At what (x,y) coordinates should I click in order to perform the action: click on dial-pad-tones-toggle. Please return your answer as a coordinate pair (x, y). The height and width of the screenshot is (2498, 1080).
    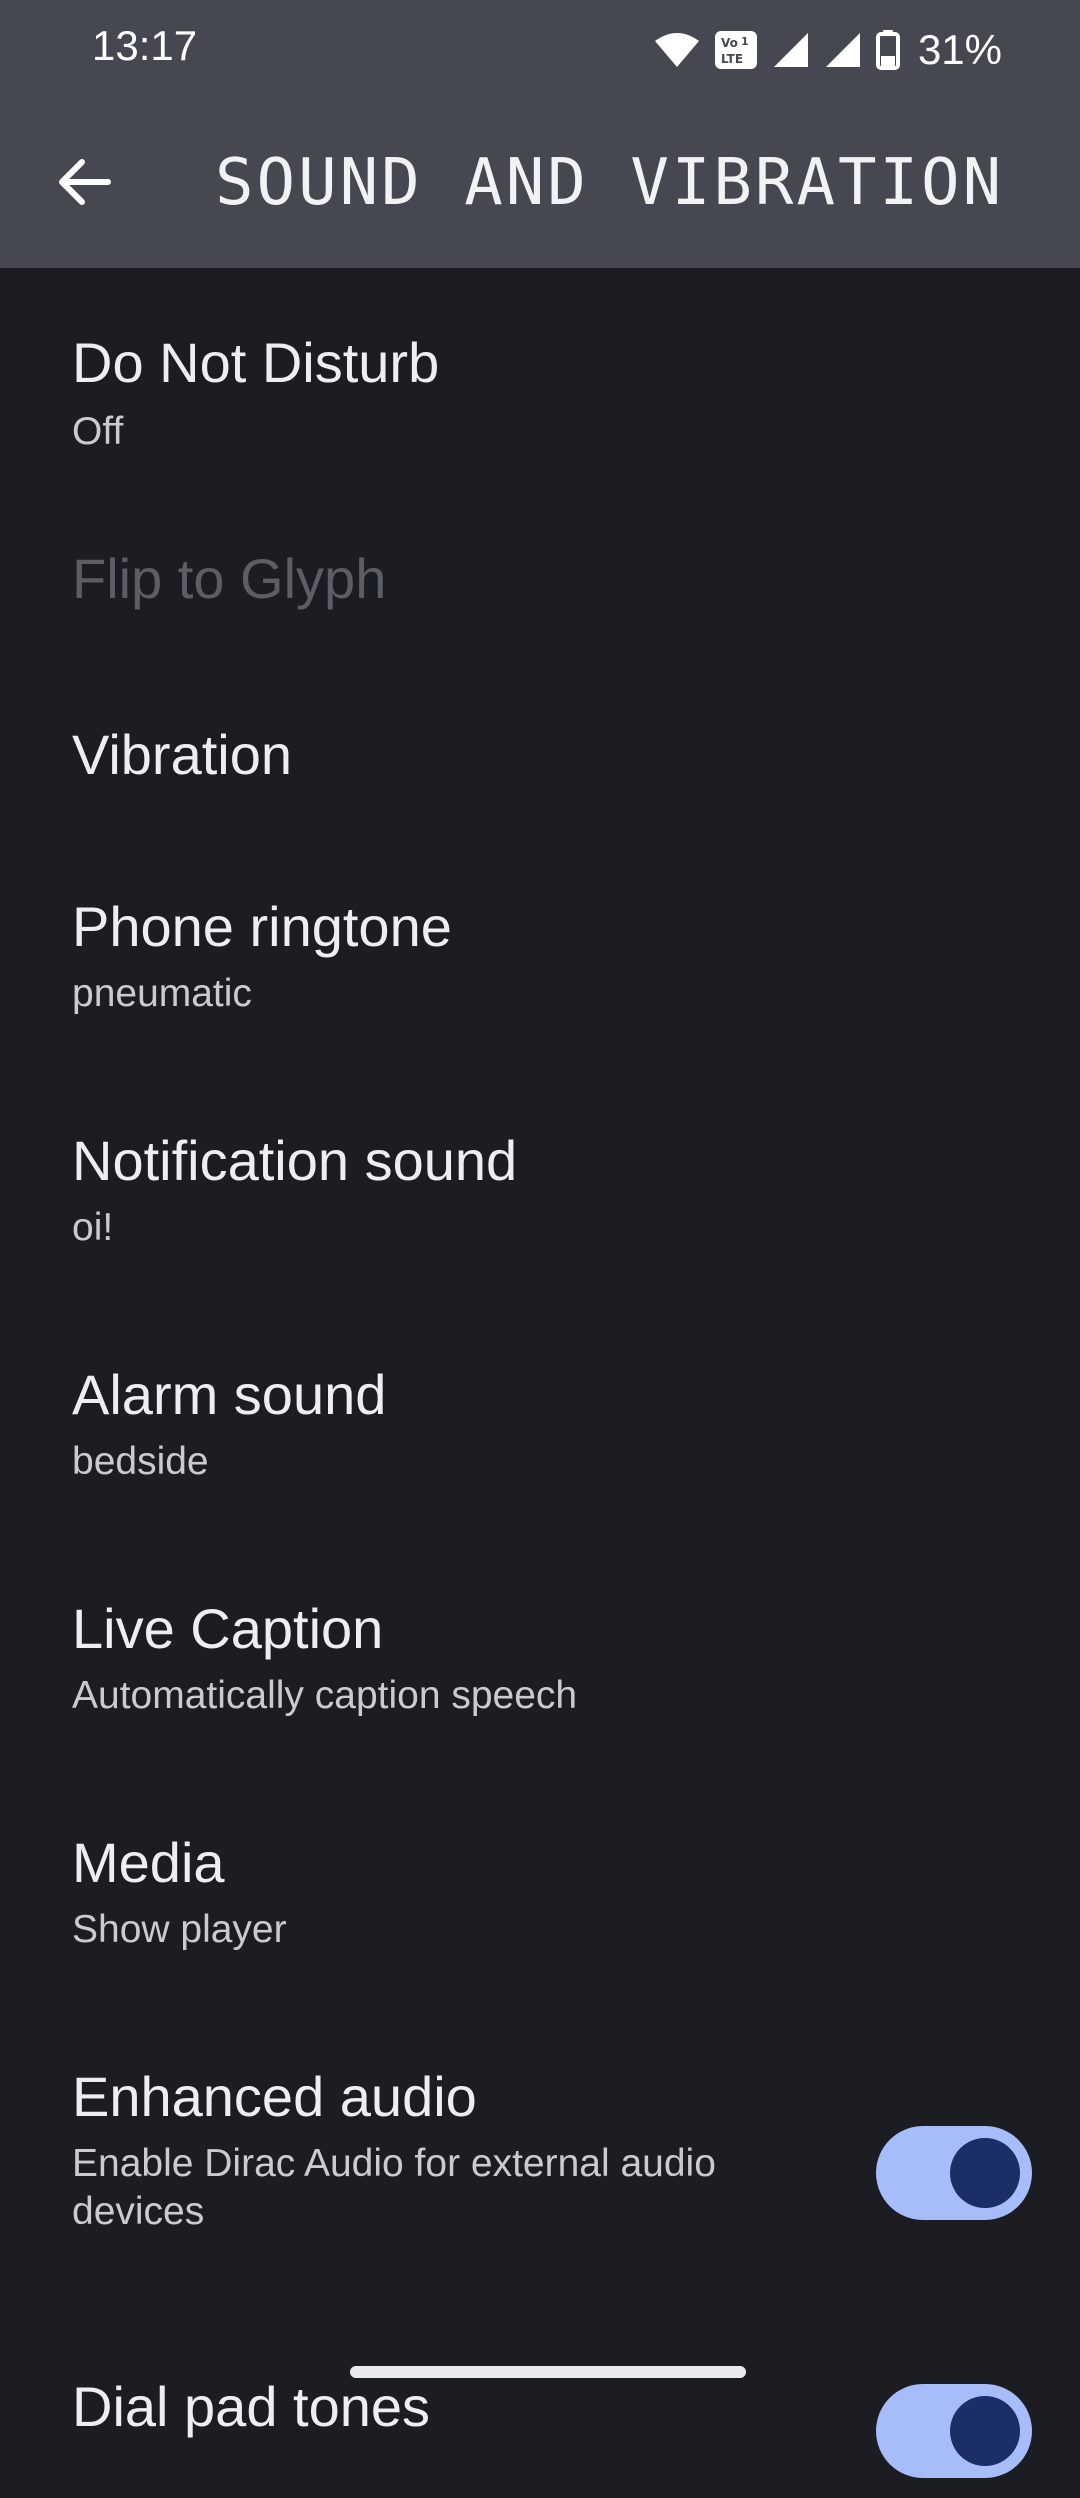
    Looking at the image, I should click on (954, 2431).